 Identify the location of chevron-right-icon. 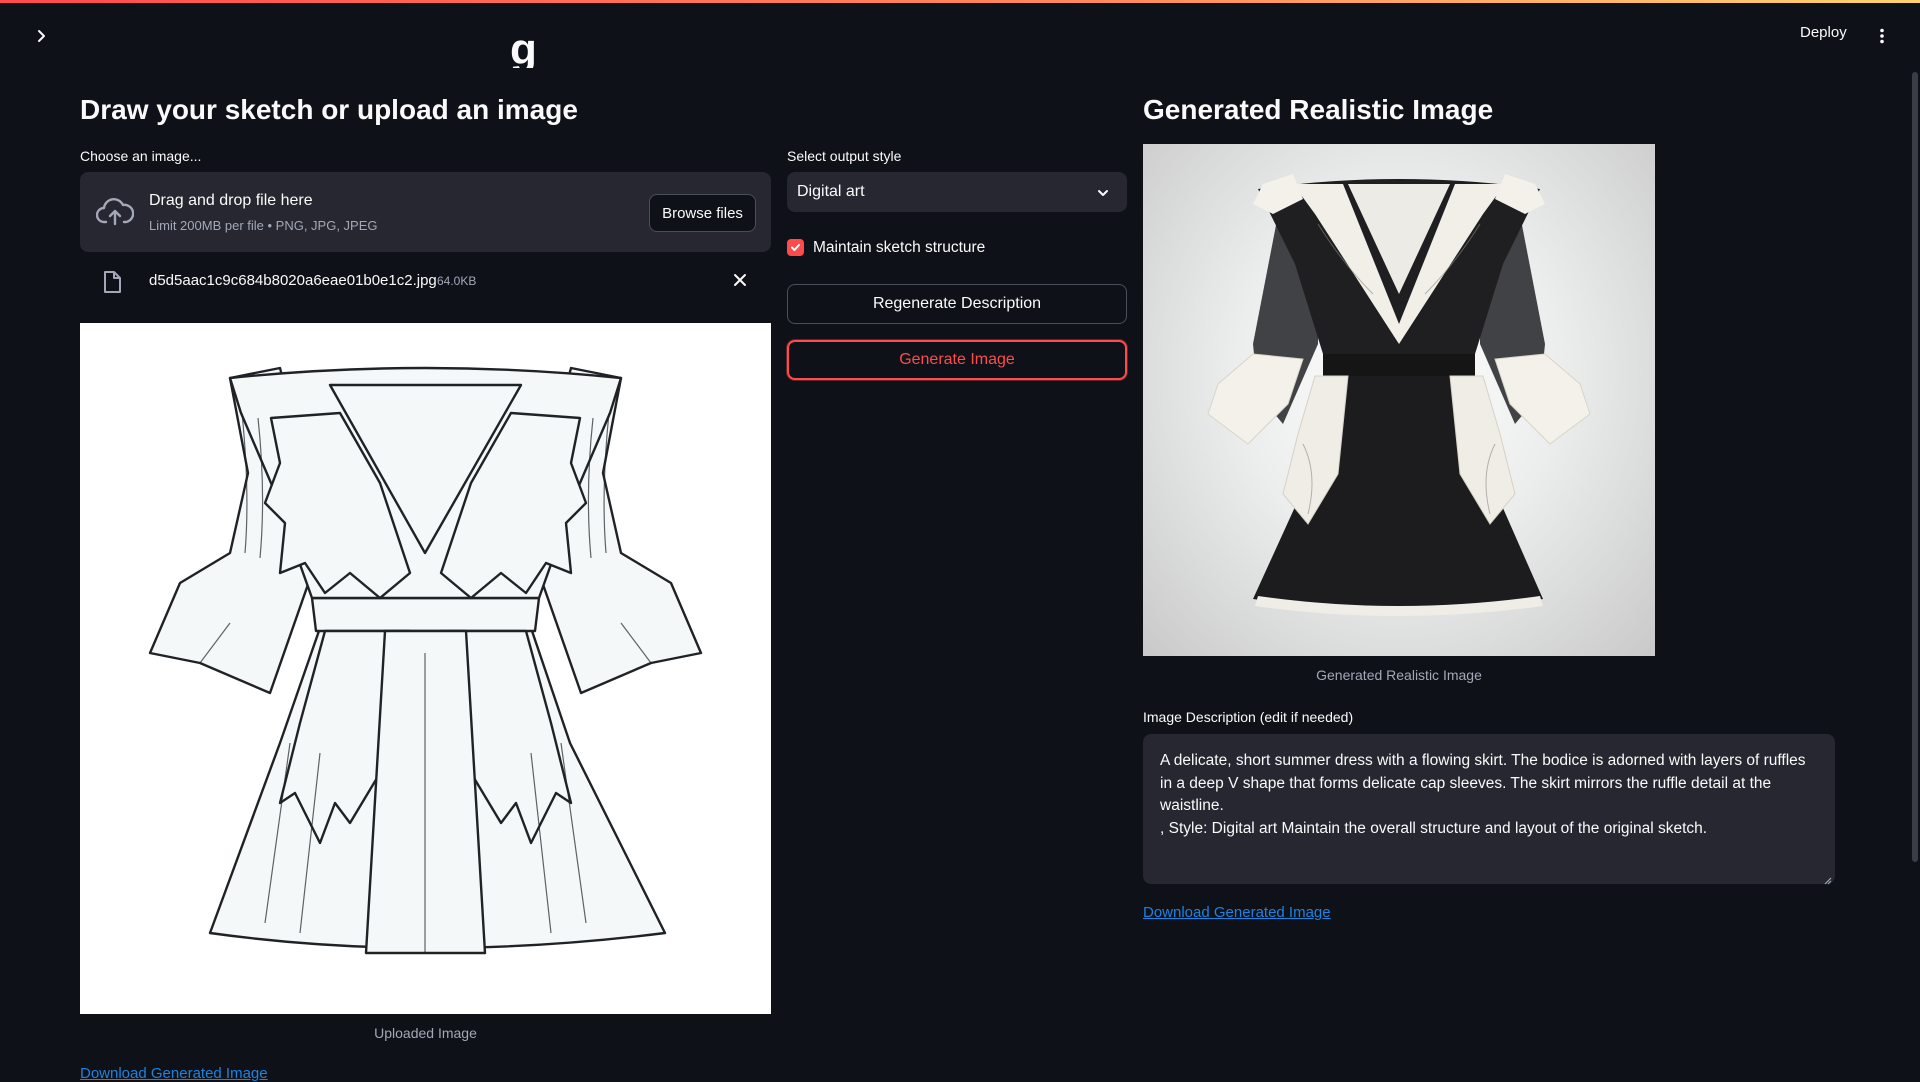
(41, 36).